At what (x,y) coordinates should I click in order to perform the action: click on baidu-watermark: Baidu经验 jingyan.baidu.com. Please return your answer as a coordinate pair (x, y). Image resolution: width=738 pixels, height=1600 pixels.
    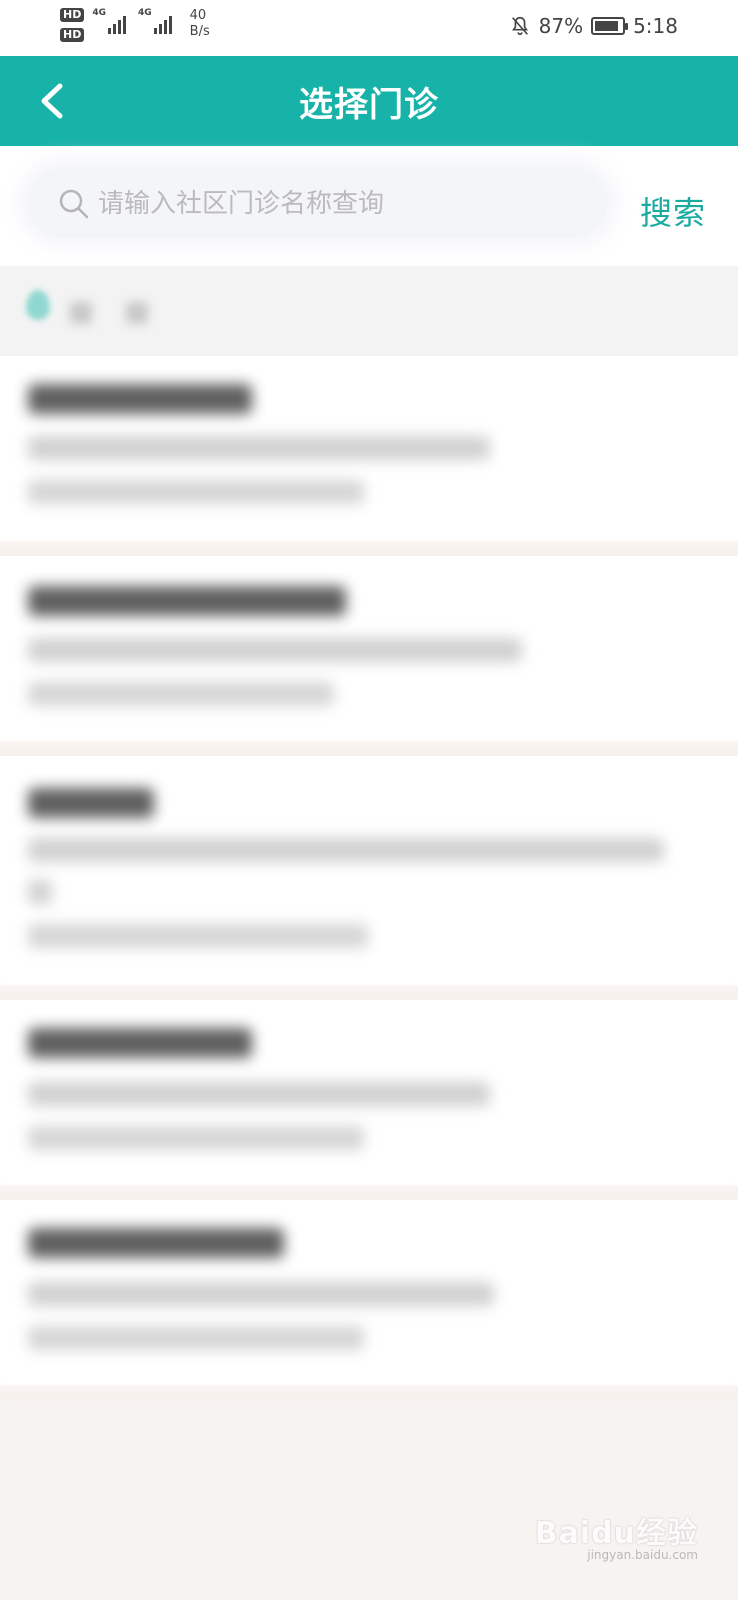
    Looking at the image, I should click on (616, 1535).